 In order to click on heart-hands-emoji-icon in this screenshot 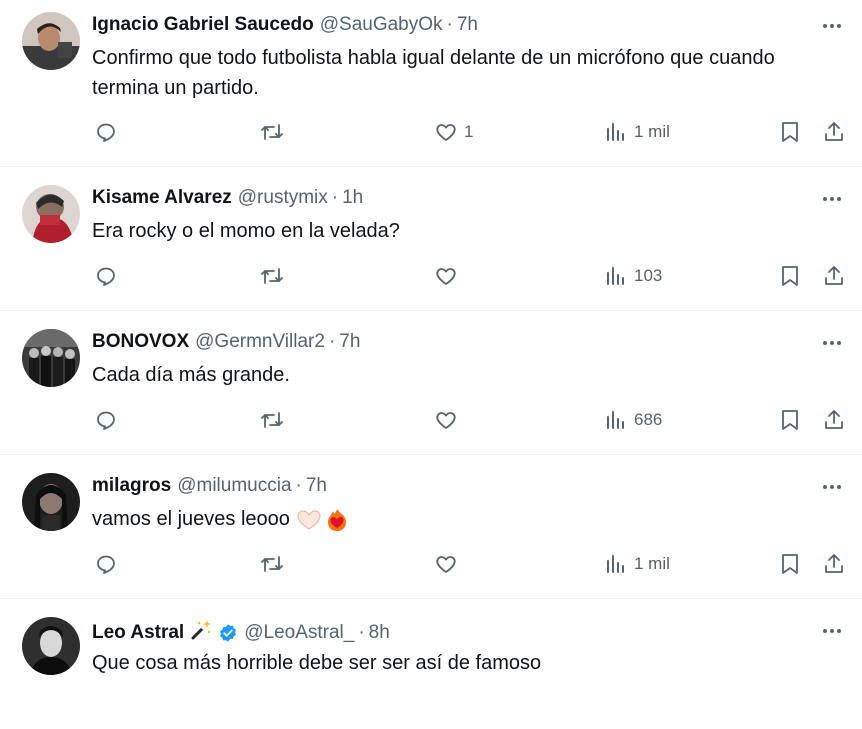, I will do `click(309, 520)`.